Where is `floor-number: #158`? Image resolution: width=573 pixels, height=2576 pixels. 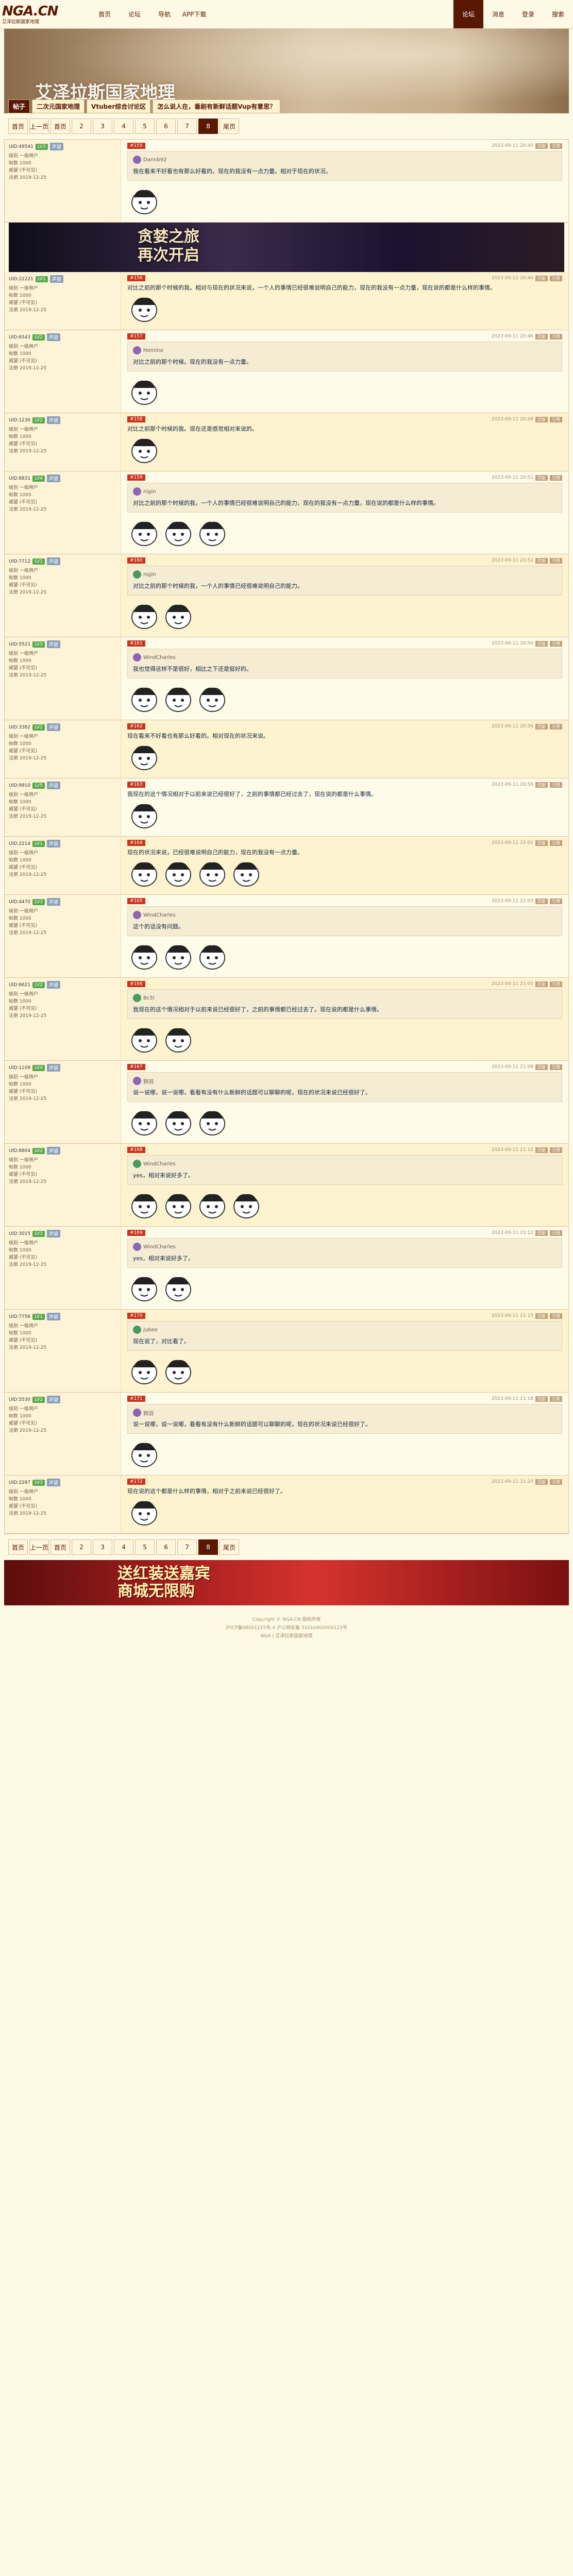 floor-number: #158 is located at coordinates (136, 419).